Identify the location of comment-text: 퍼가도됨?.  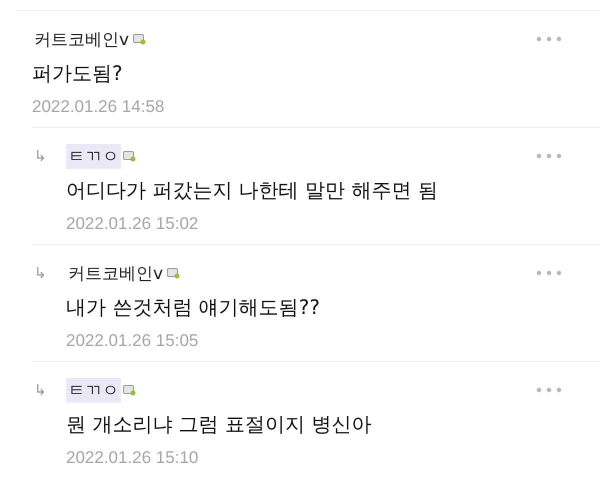
(78, 73).